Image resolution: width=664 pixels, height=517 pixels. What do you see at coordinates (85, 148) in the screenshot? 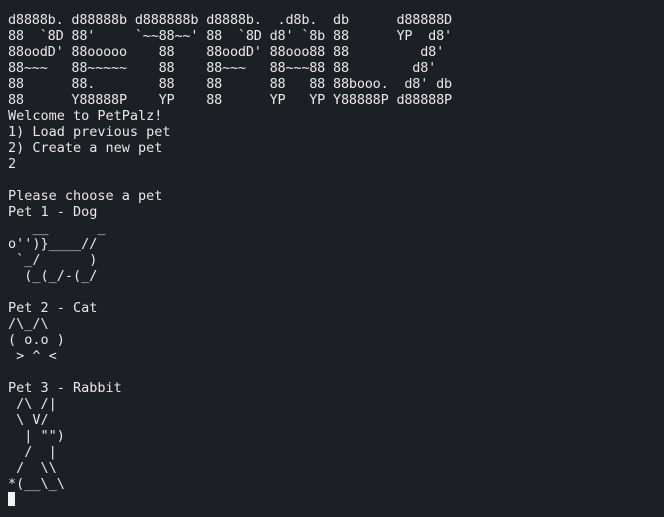
I see `menu-option-create: 2) Create a new pet` at bounding box center [85, 148].